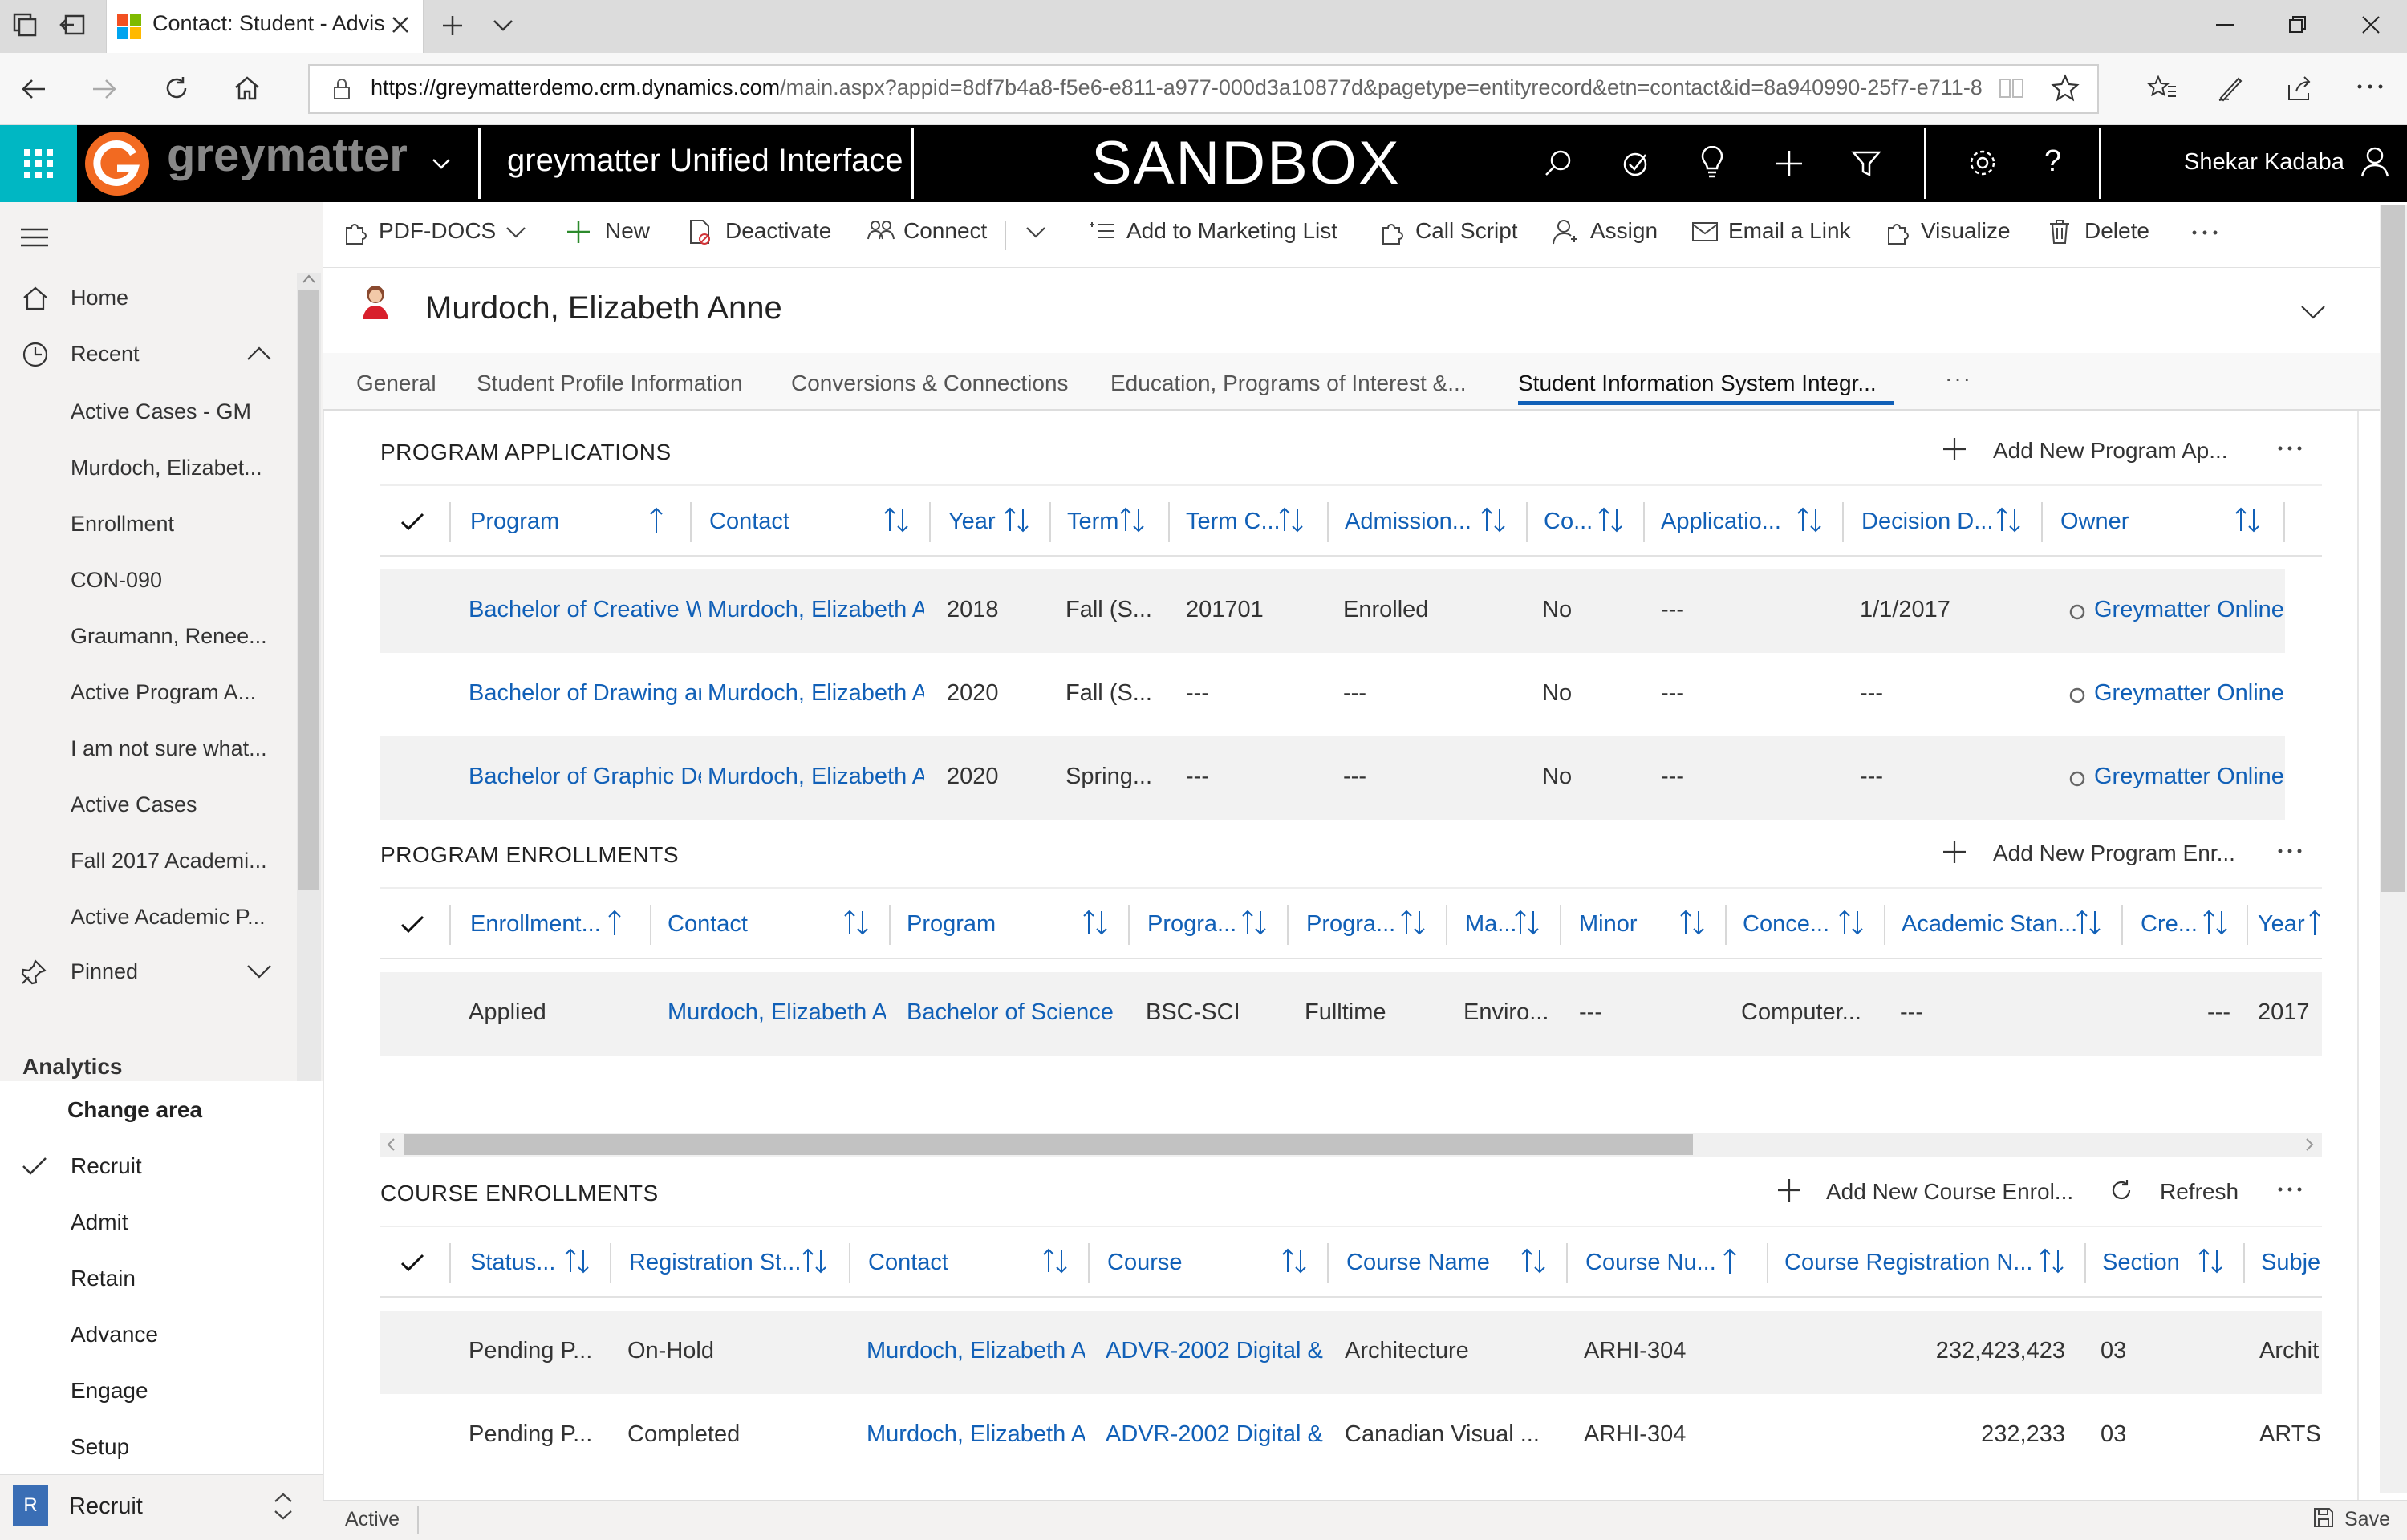 The width and height of the screenshot is (2407, 1540). What do you see at coordinates (392, 1144) in the screenshot?
I see `scroll-left-arrow-icon` at bounding box center [392, 1144].